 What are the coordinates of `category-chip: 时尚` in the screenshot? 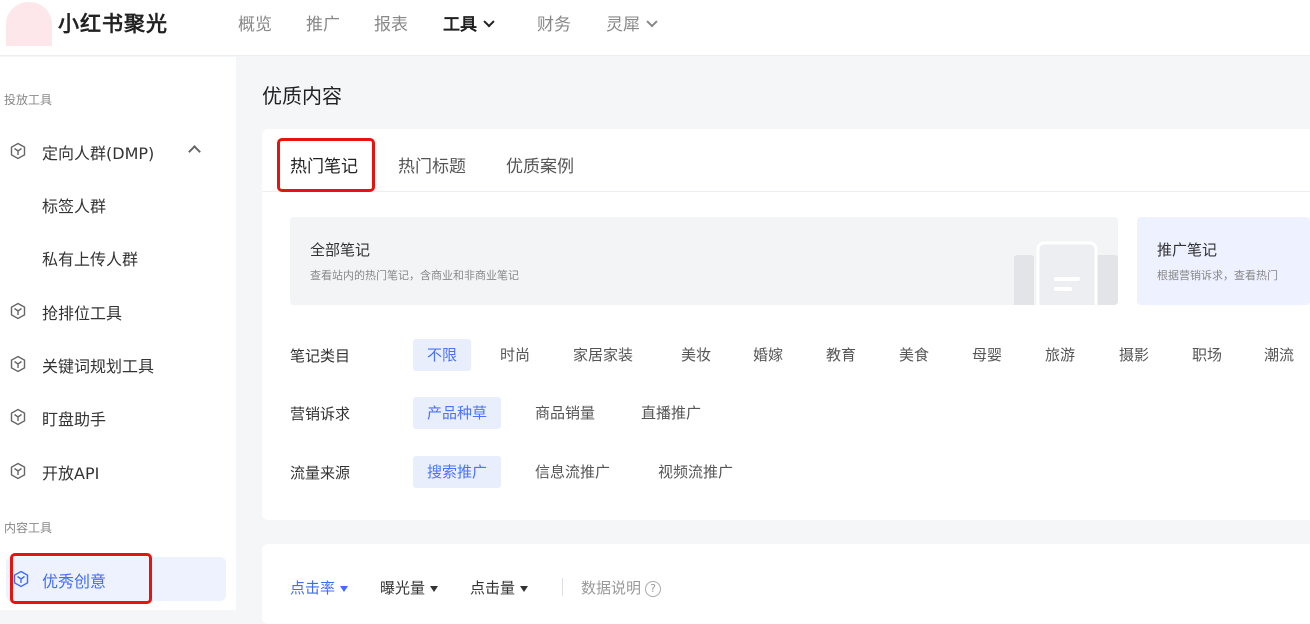 It's located at (515, 355).